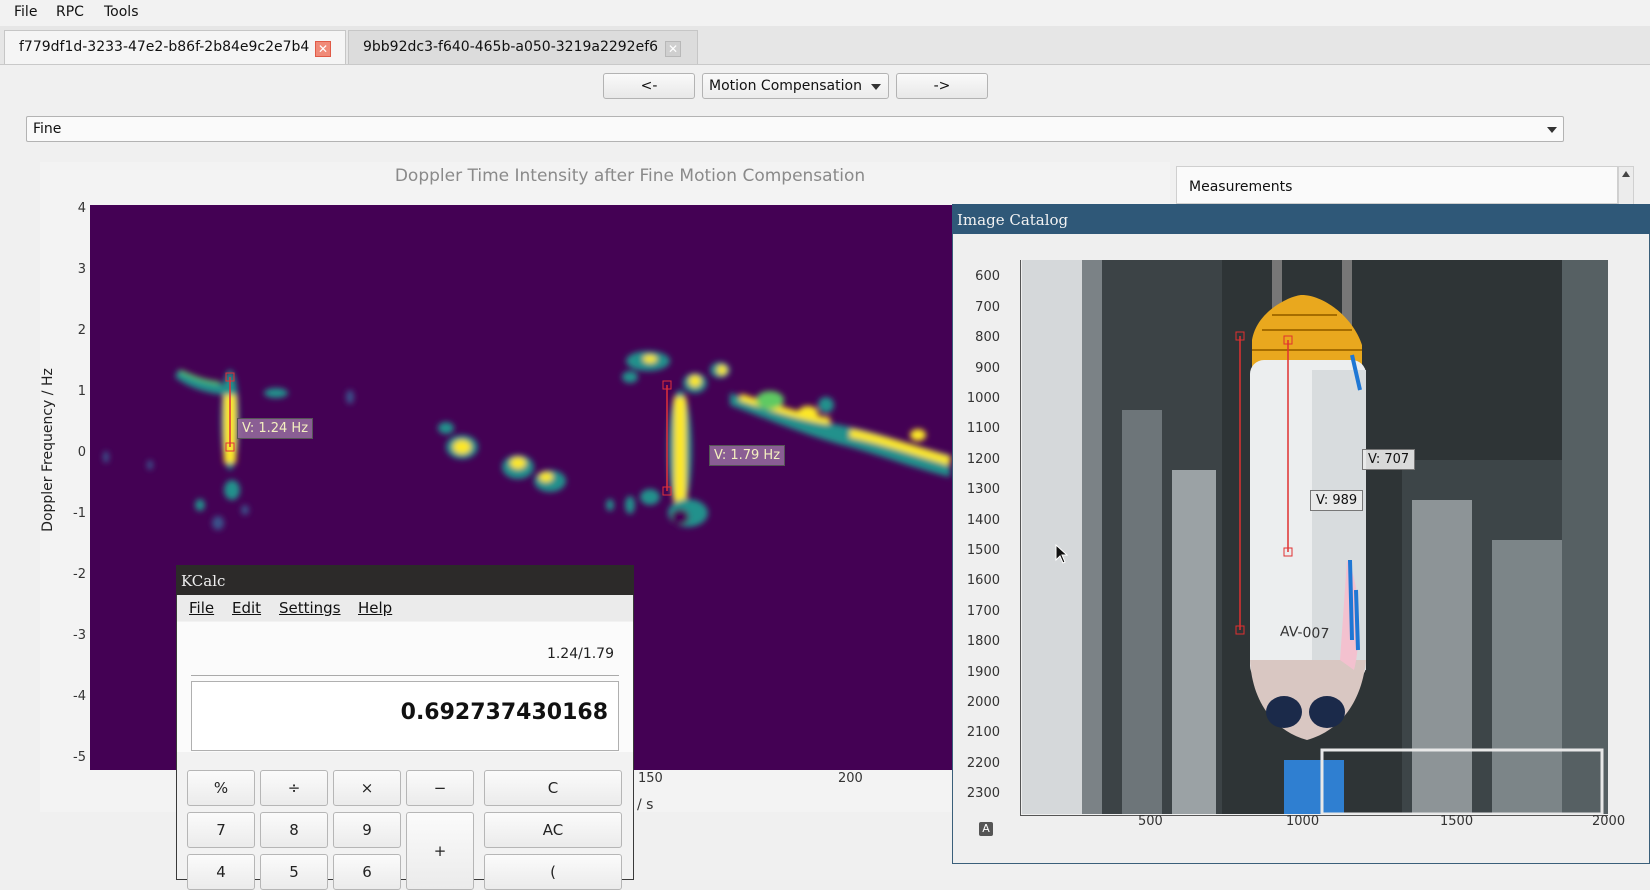 This screenshot has height=890, width=1650. I want to click on kcalc-multiply-button: ×, so click(367, 788).